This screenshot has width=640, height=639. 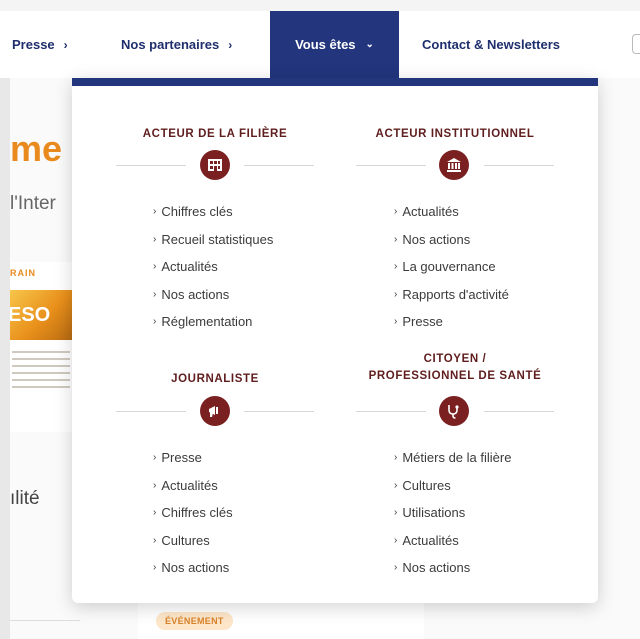 I want to click on link-recueil-statistiques: › Recueil statistiques, so click(x=213, y=240).